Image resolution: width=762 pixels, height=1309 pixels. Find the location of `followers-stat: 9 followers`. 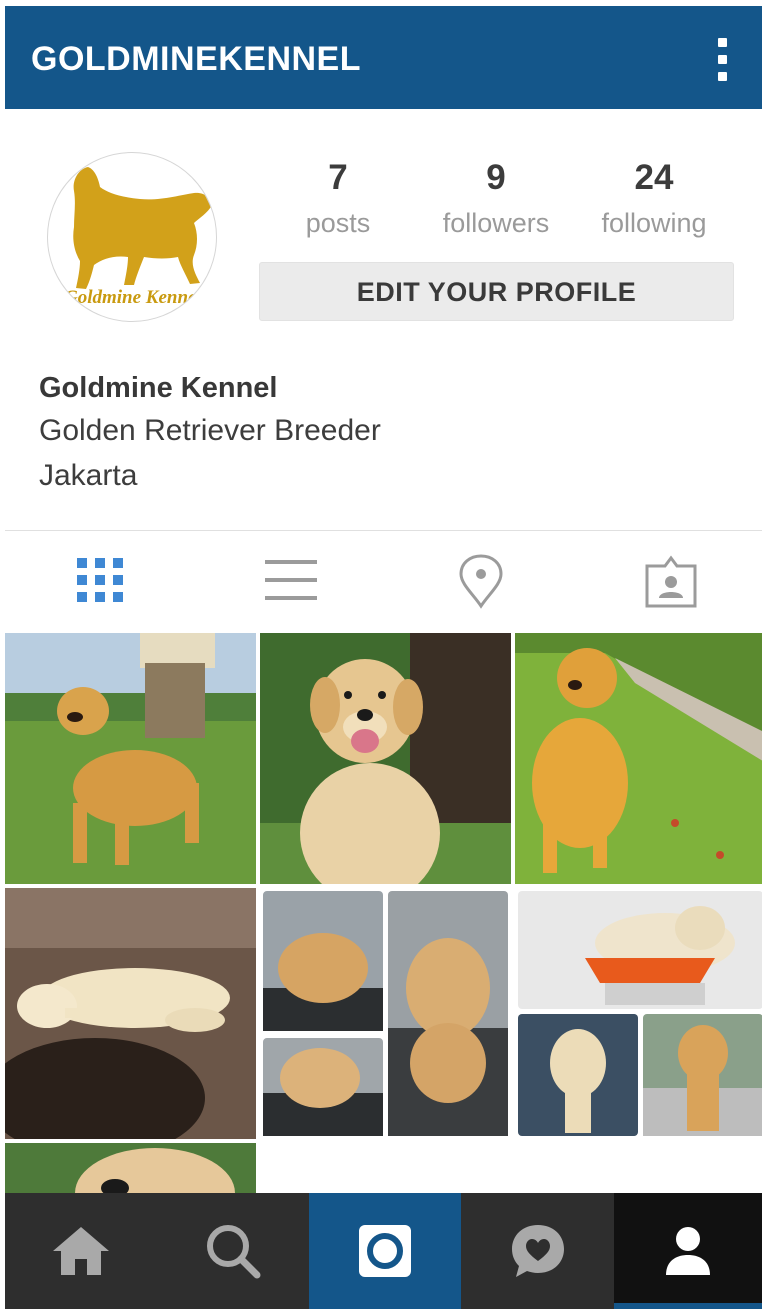

followers-stat: 9 followers is located at coordinates (496, 198).